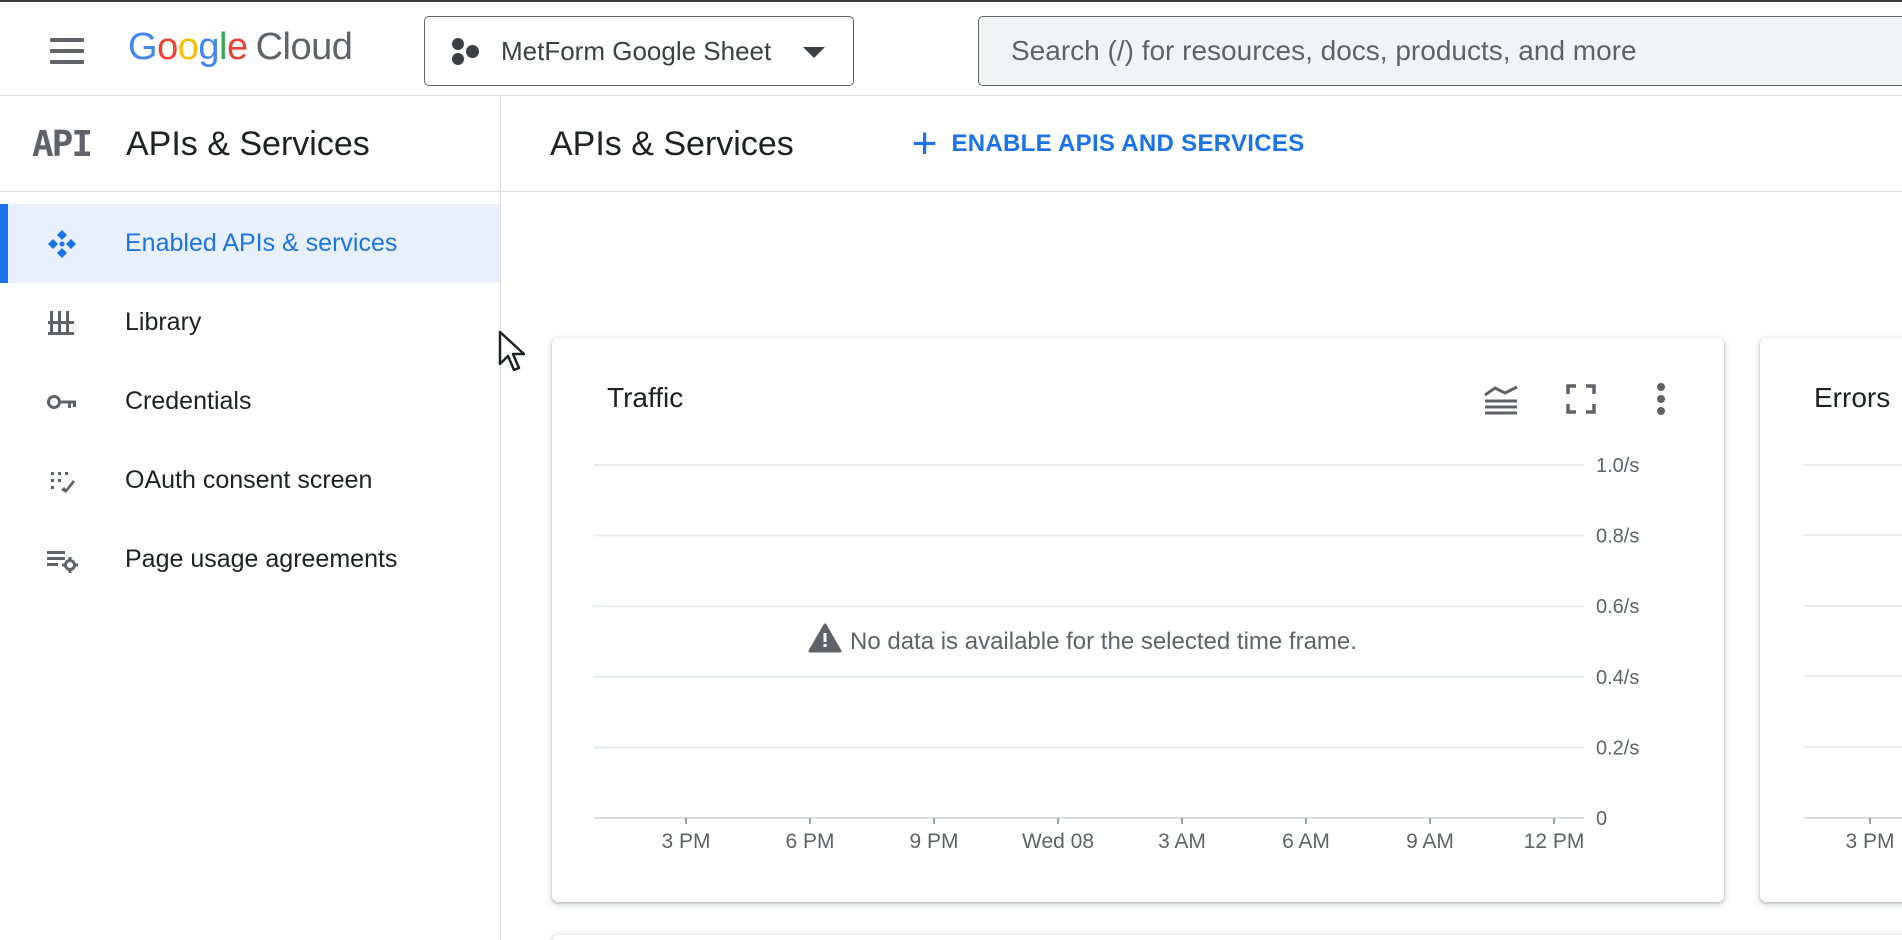 This screenshot has height=940, width=1902. I want to click on errors-card: Errors 3 PM, so click(1831, 620).